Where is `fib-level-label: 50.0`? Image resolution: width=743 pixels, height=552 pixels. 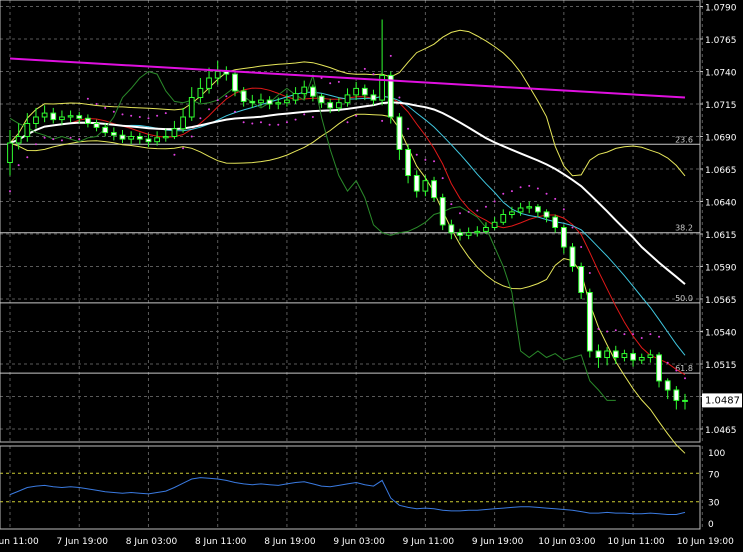
fib-level-label: 50.0 is located at coordinates (684, 298).